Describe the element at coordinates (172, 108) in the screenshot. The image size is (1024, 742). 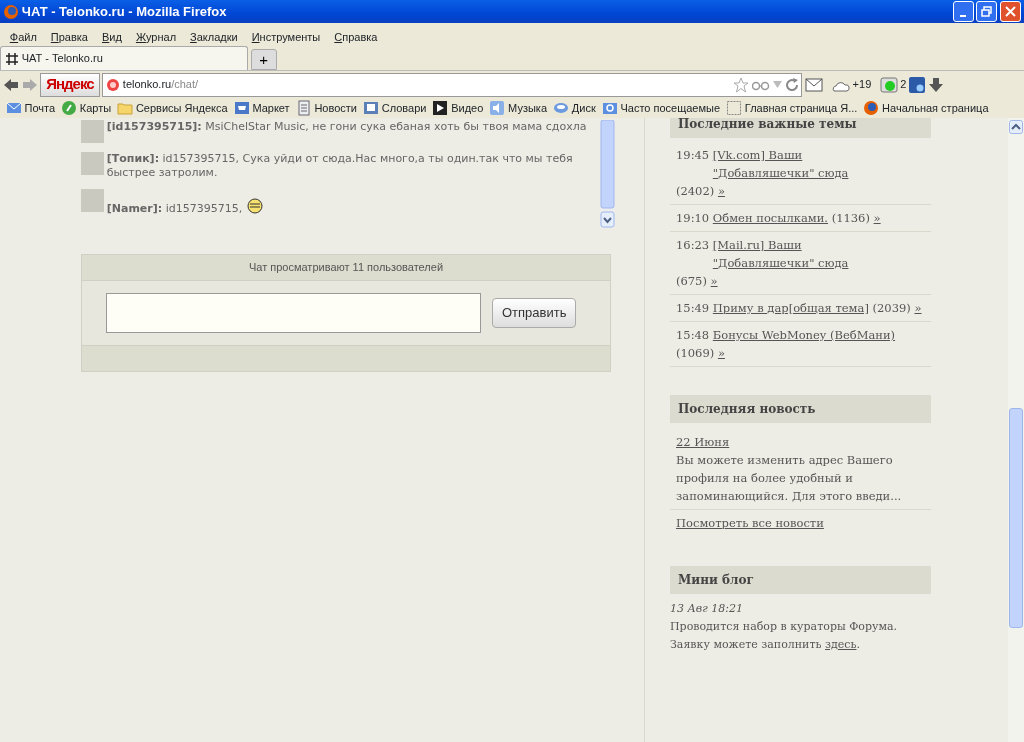
I see `bookmark-item: Сервисы Яндекса` at that location.